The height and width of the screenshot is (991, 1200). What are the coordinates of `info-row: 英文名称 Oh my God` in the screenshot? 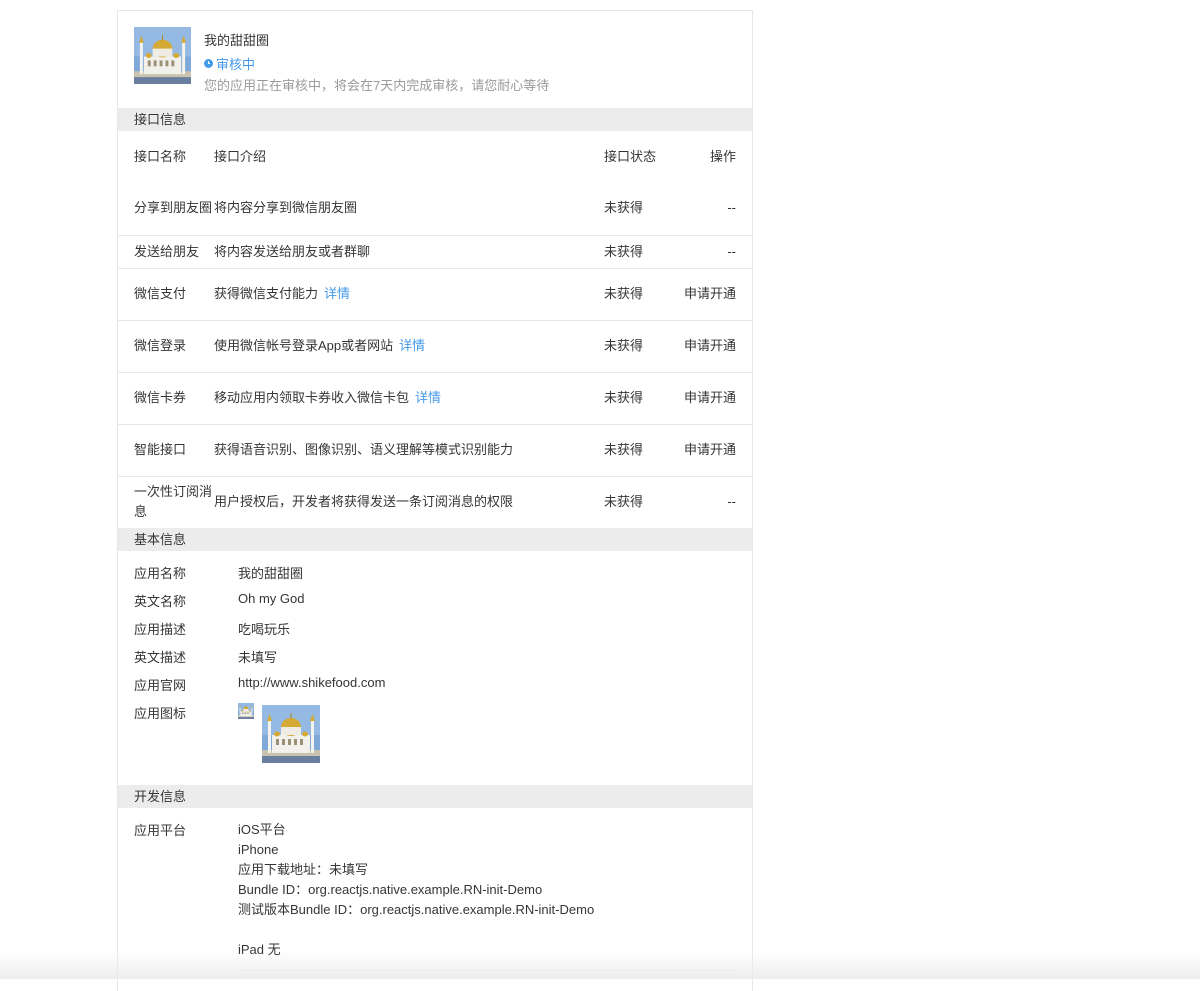 It's located at (443, 605).